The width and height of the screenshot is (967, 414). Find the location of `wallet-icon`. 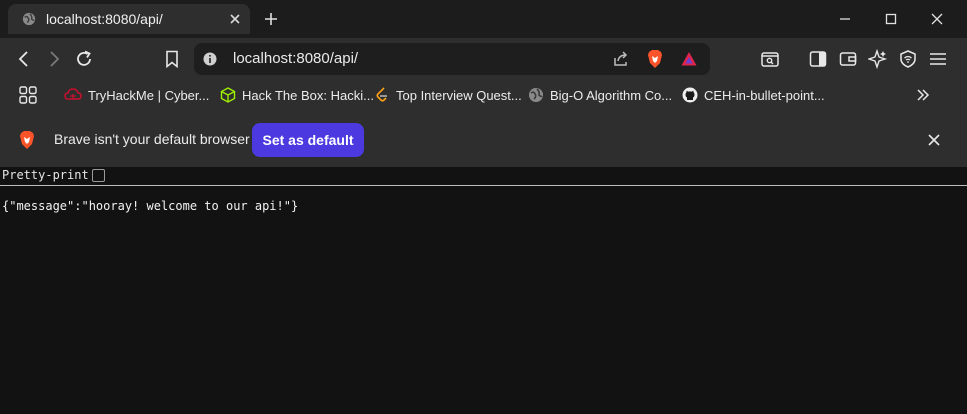

wallet-icon is located at coordinates (848, 59).